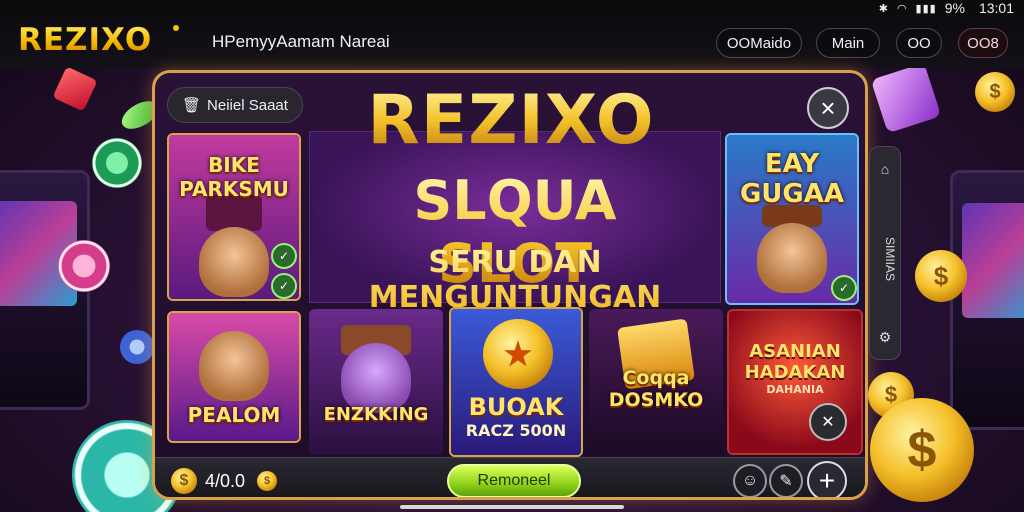 The height and width of the screenshot is (512, 1024). What do you see at coordinates (792, 219) in the screenshot?
I see `game-card: EAY GUGAA ✓` at bounding box center [792, 219].